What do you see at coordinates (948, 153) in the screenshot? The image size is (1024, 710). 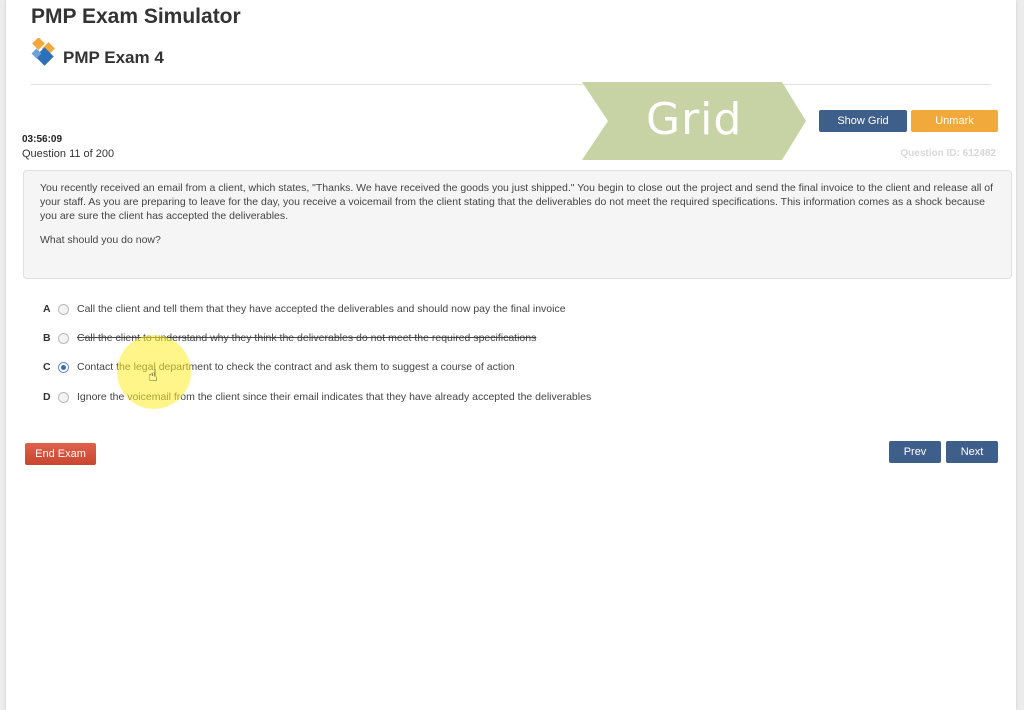 I see `question-id: Question ID: 612482` at bounding box center [948, 153].